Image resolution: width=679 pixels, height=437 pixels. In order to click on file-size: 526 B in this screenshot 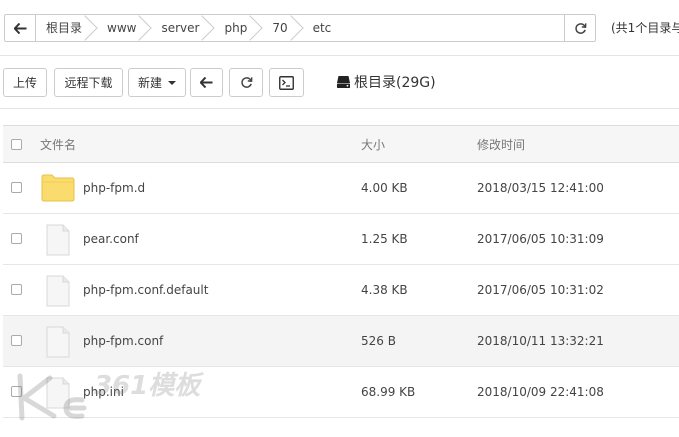, I will do `click(378, 341)`.